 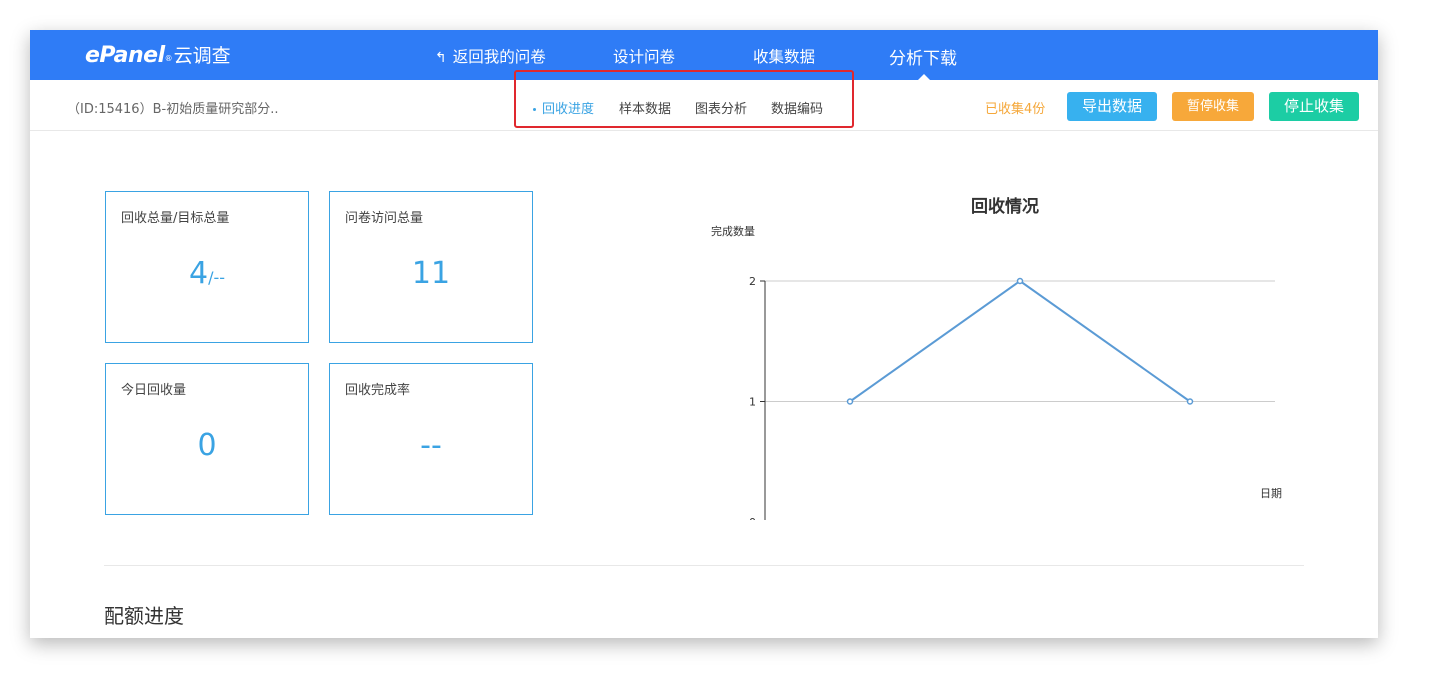 I want to click on stat-card-today: 今日回收量 0, so click(x=207, y=439).